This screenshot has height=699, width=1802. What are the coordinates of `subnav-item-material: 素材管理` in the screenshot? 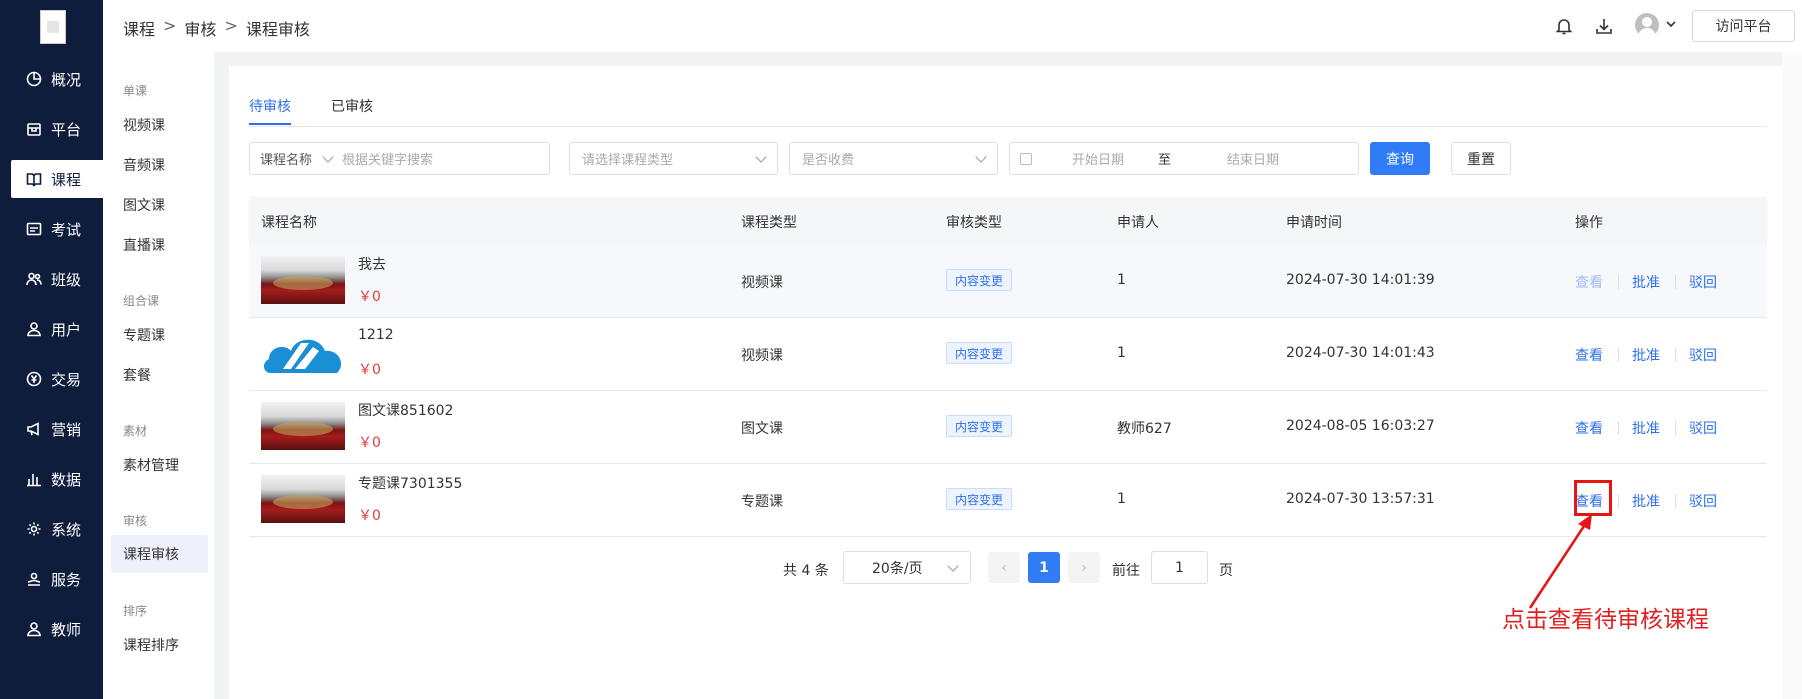 It's located at (151, 465).